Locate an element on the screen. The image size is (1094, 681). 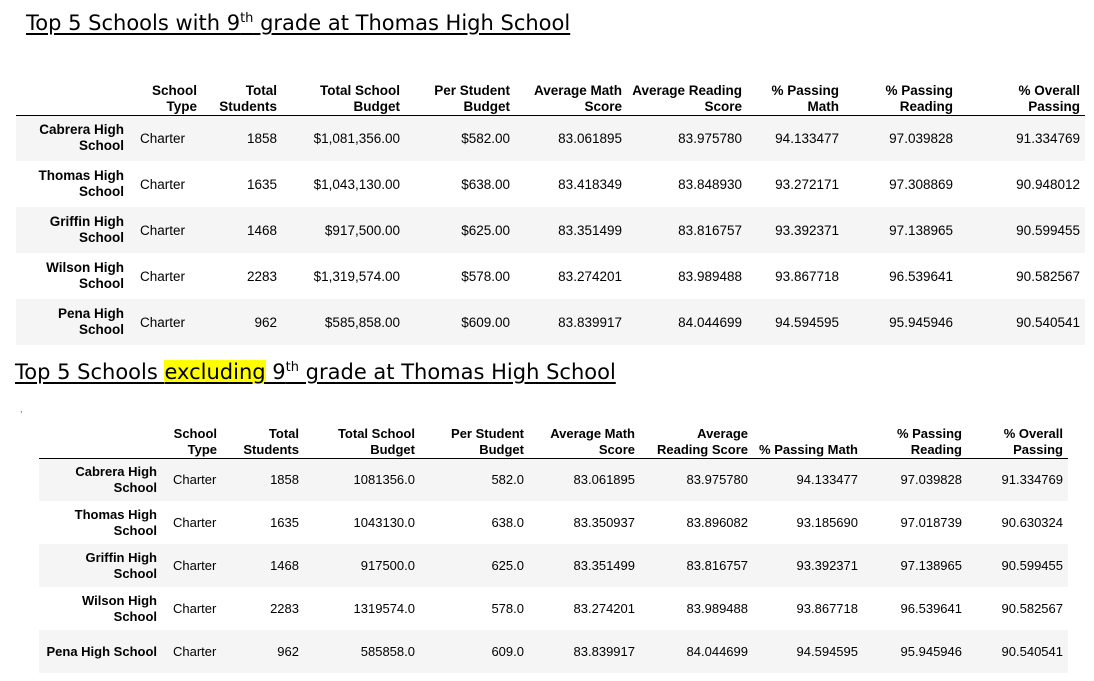
table-cell: 1043130.0 is located at coordinates (384, 522).